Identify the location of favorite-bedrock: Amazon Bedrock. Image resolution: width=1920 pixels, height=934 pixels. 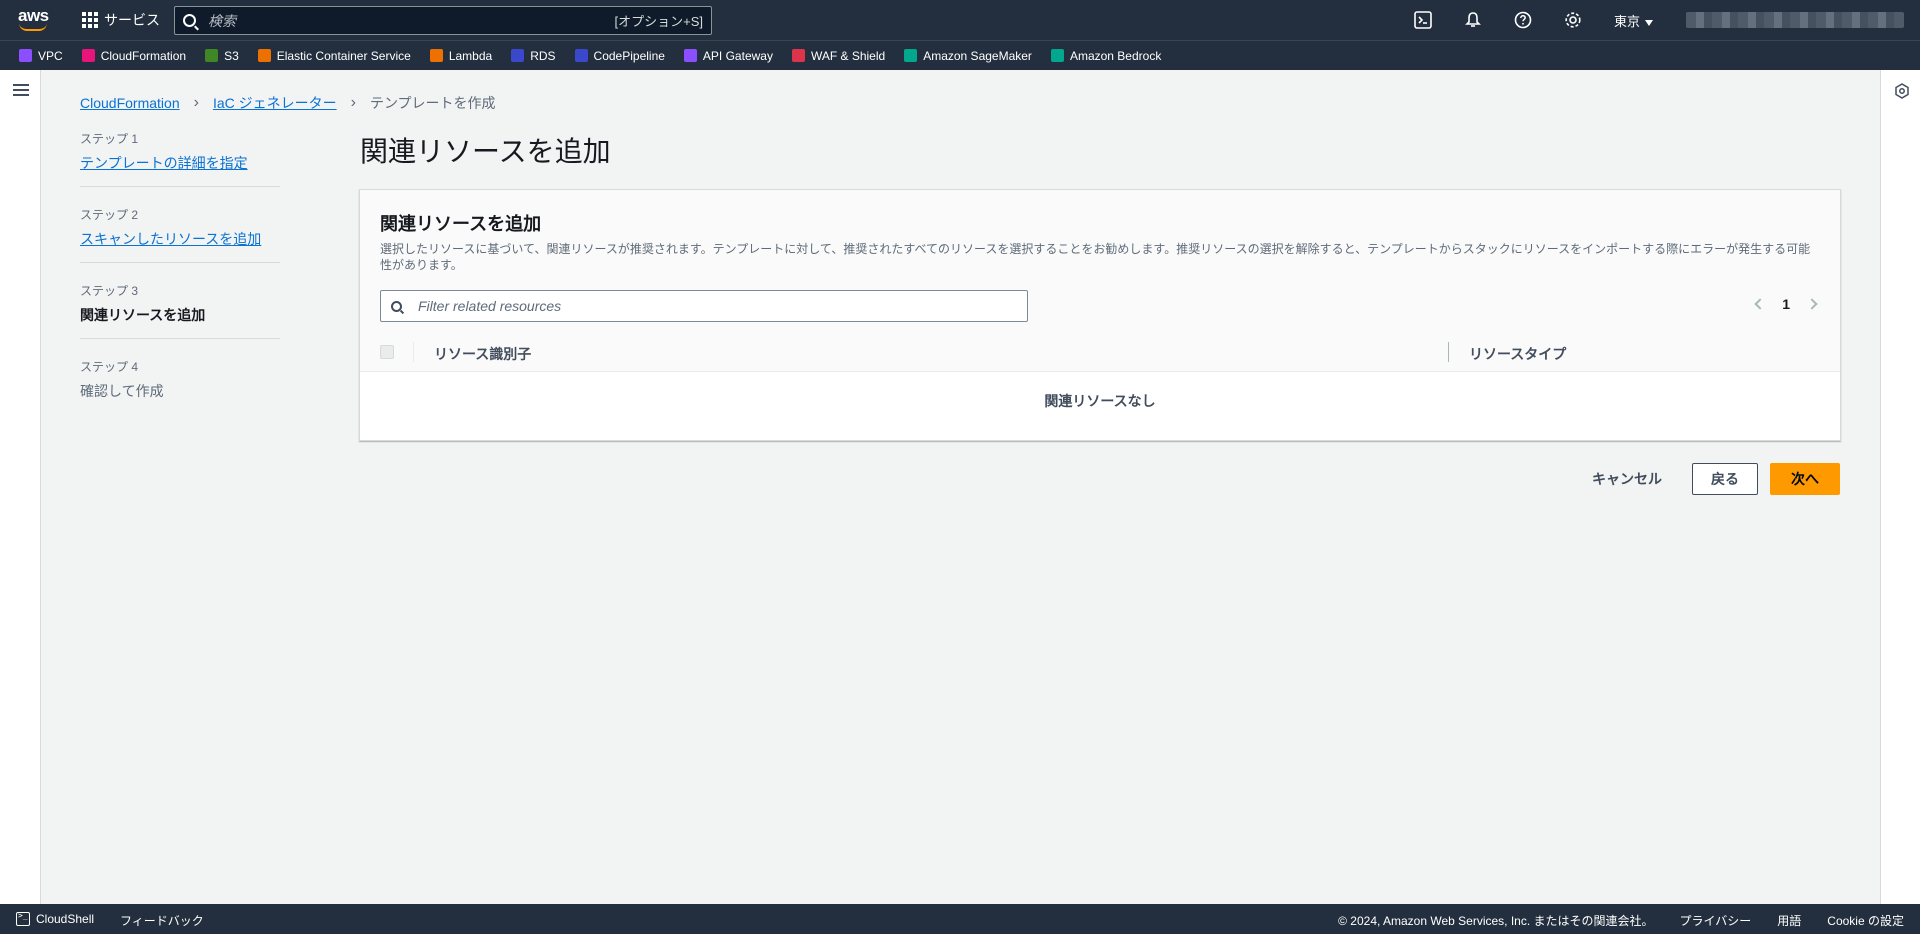
(1106, 55).